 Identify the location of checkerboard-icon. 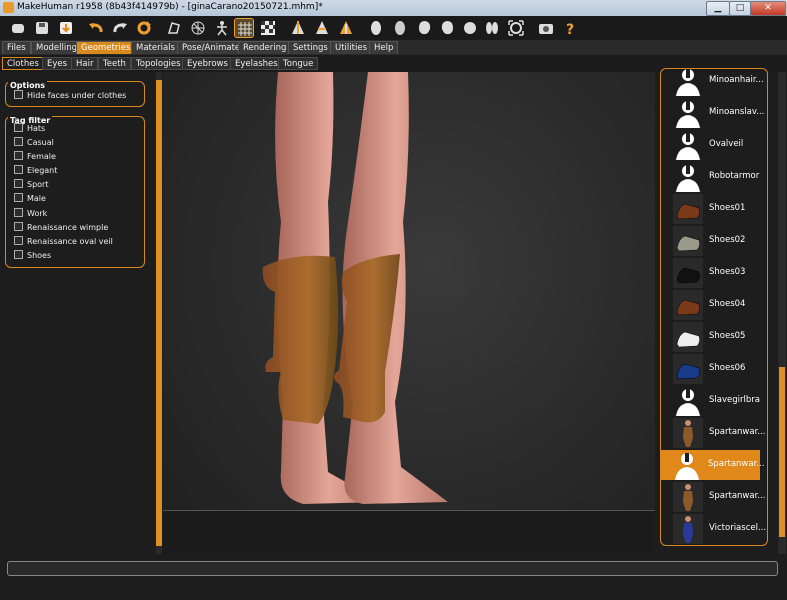
(268, 28).